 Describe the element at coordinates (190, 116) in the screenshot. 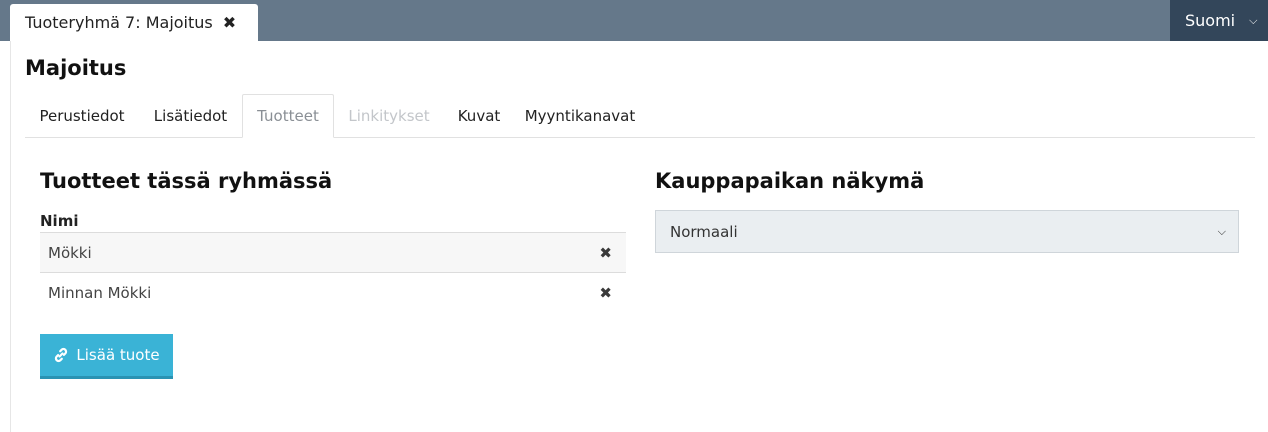

I see `tab-lisatiedot: Lisätiedot` at that location.